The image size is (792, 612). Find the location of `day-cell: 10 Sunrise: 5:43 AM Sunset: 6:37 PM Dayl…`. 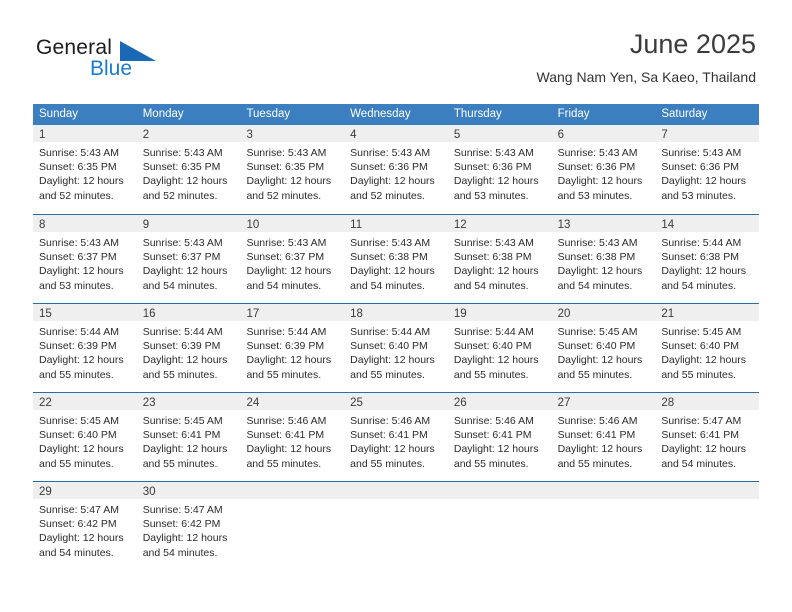

day-cell: 10 Sunrise: 5:43 AM Sunset: 6:37 PM Dayl… is located at coordinates (292, 259).